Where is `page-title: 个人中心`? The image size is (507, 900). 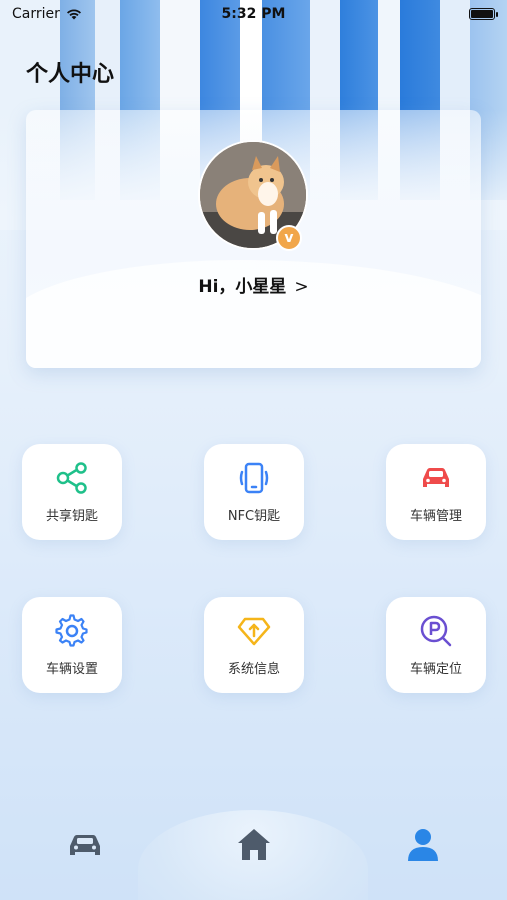
page-title: 个人中心 is located at coordinates (70, 74).